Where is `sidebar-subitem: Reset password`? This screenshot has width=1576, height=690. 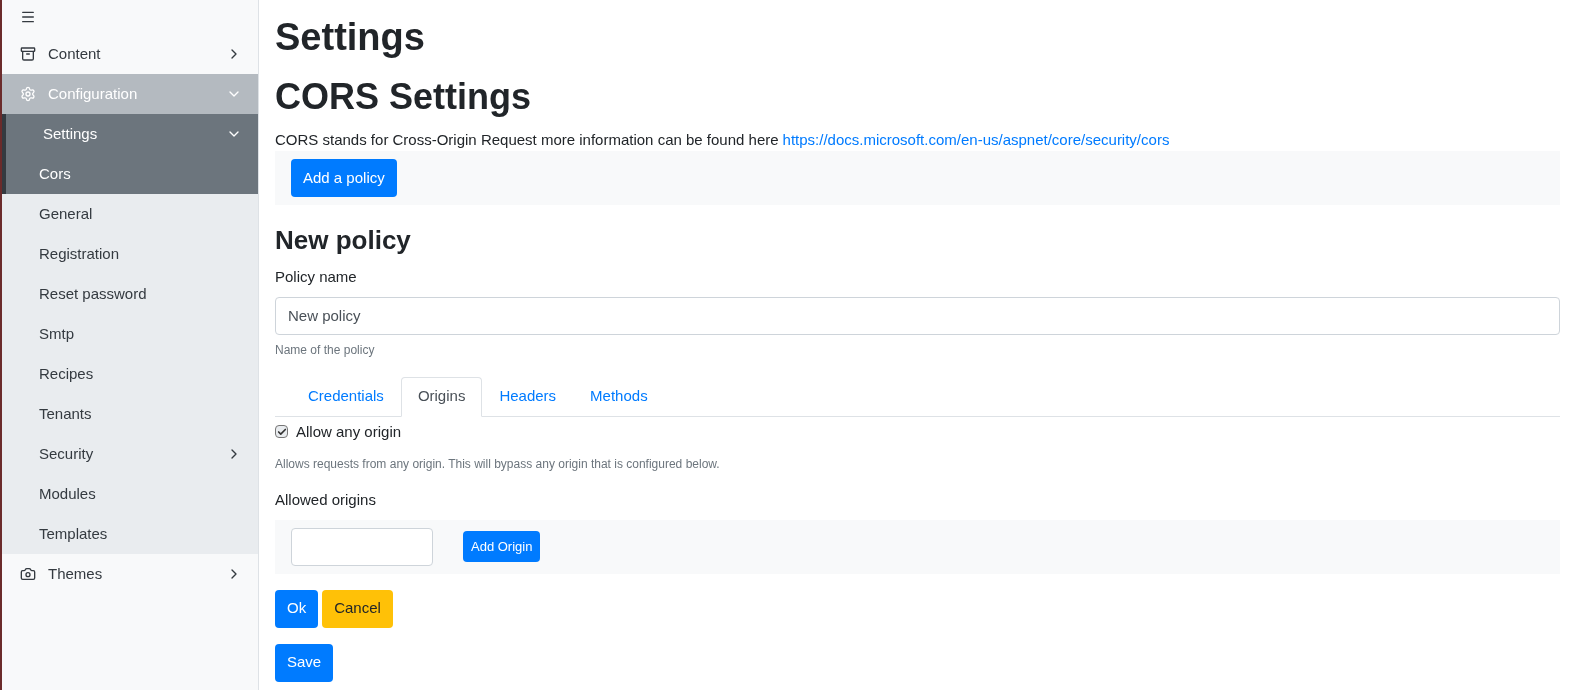 sidebar-subitem: Reset password is located at coordinates (130, 294).